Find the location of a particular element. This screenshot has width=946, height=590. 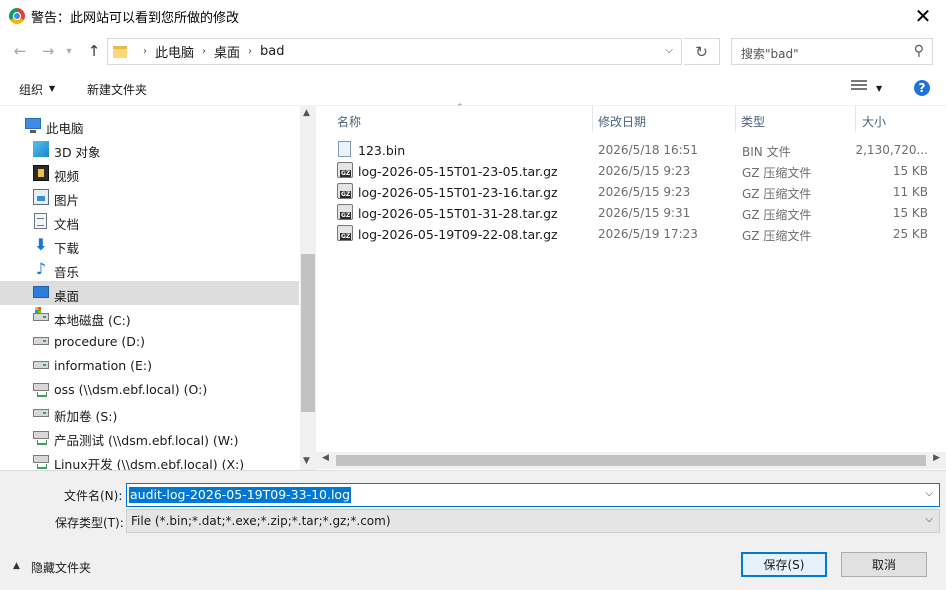

address-bar: › 此电脑 › 桌面 › bad ⌵ is located at coordinates (394, 51).